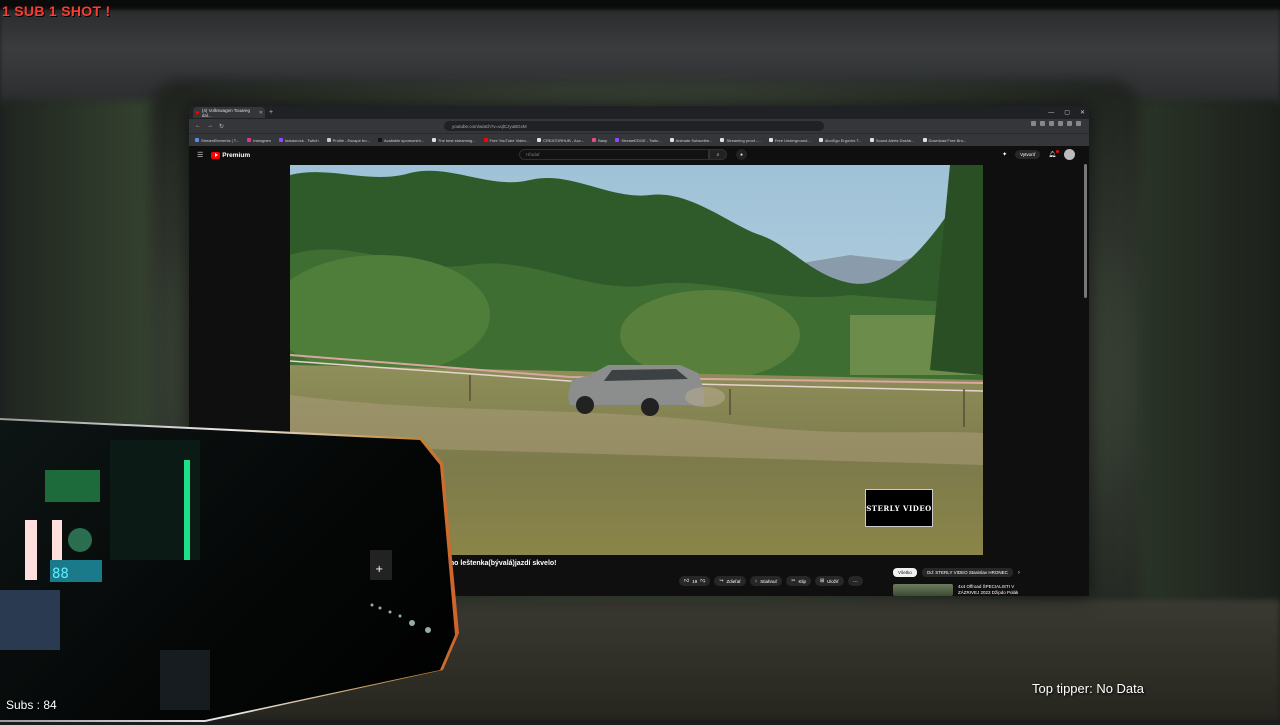 This screenshot has width=1280, height=725. Describe the element at coordinates (905, 572) in the screenshot. I see `chip-all: Všetko` at that location.